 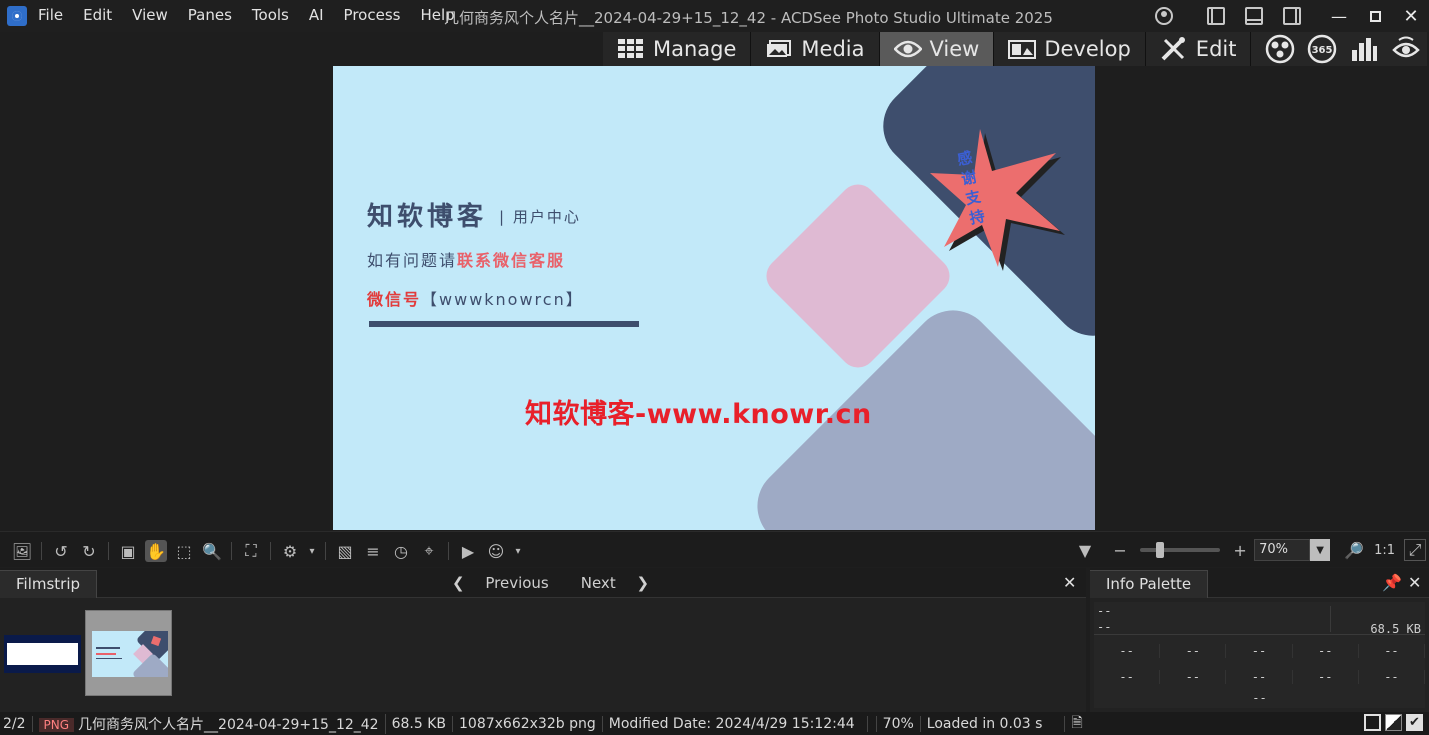 I want to click on file-name: 几何商务风个人名片__2024-04-29+15_12_42, so click(x=228, y=724).